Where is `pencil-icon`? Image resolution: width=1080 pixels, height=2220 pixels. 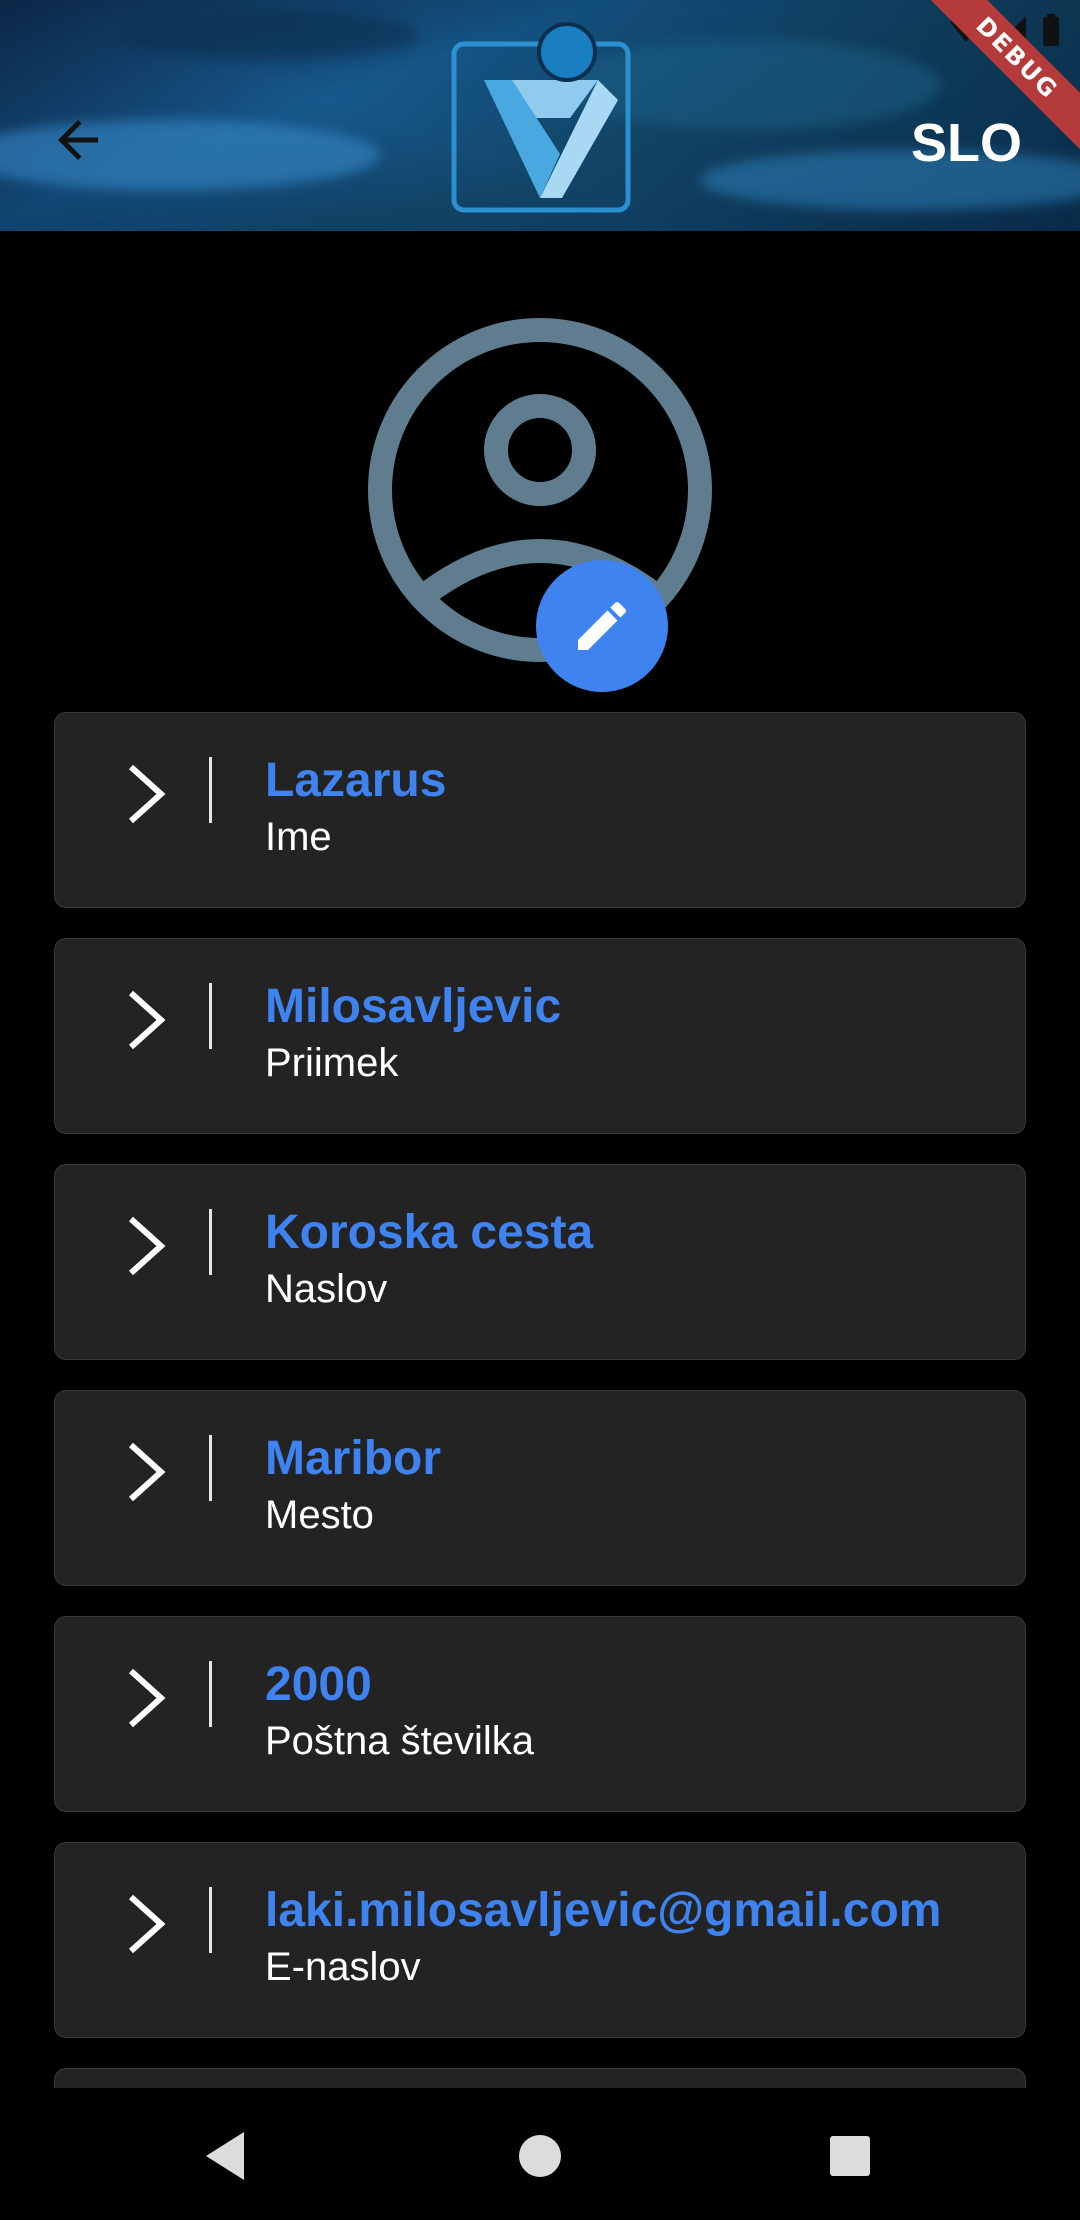
pencil-icon is located at coordinates (602, 625).